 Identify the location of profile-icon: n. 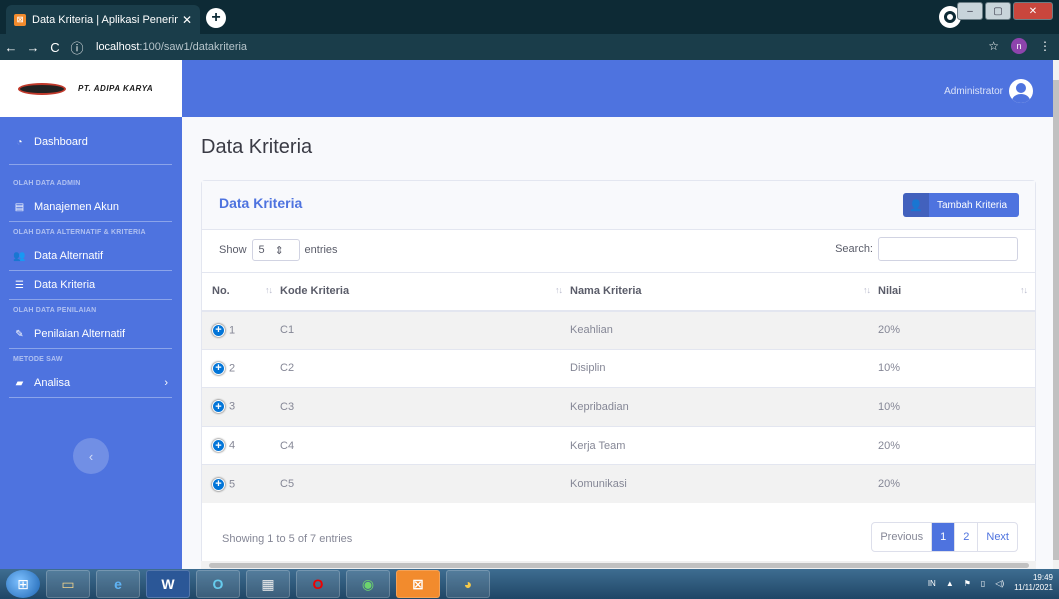
(1019, 46).